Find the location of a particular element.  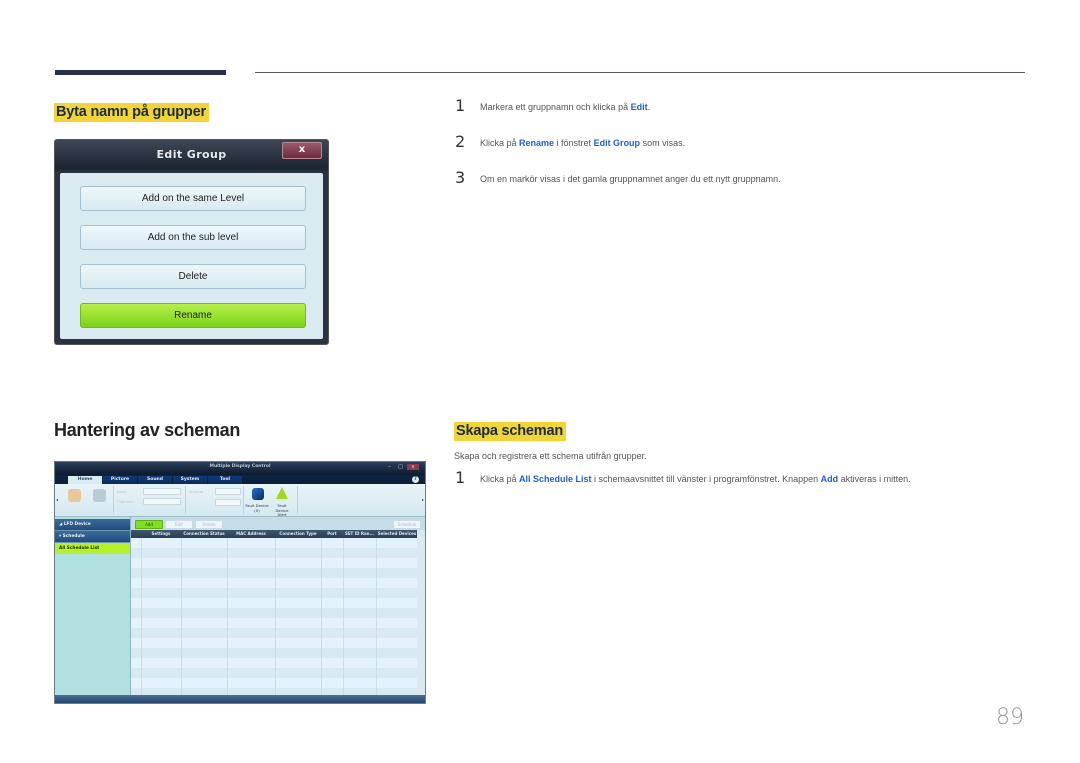

volume-select is located at coordinates (228, 491).